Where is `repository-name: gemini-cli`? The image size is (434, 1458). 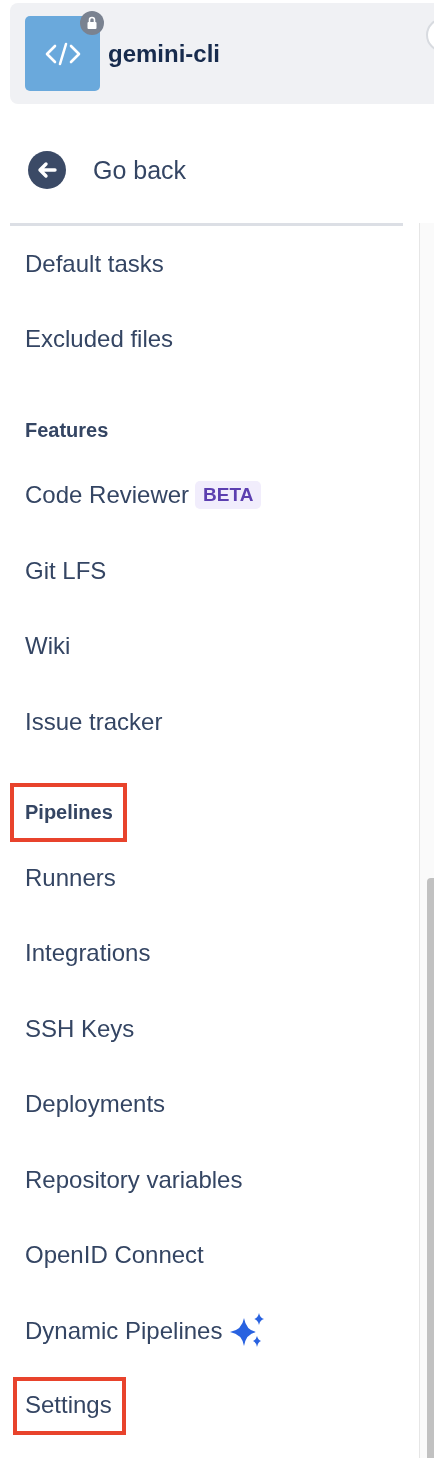 repository-name: gemini-cli is located at coordinates (164, 53).